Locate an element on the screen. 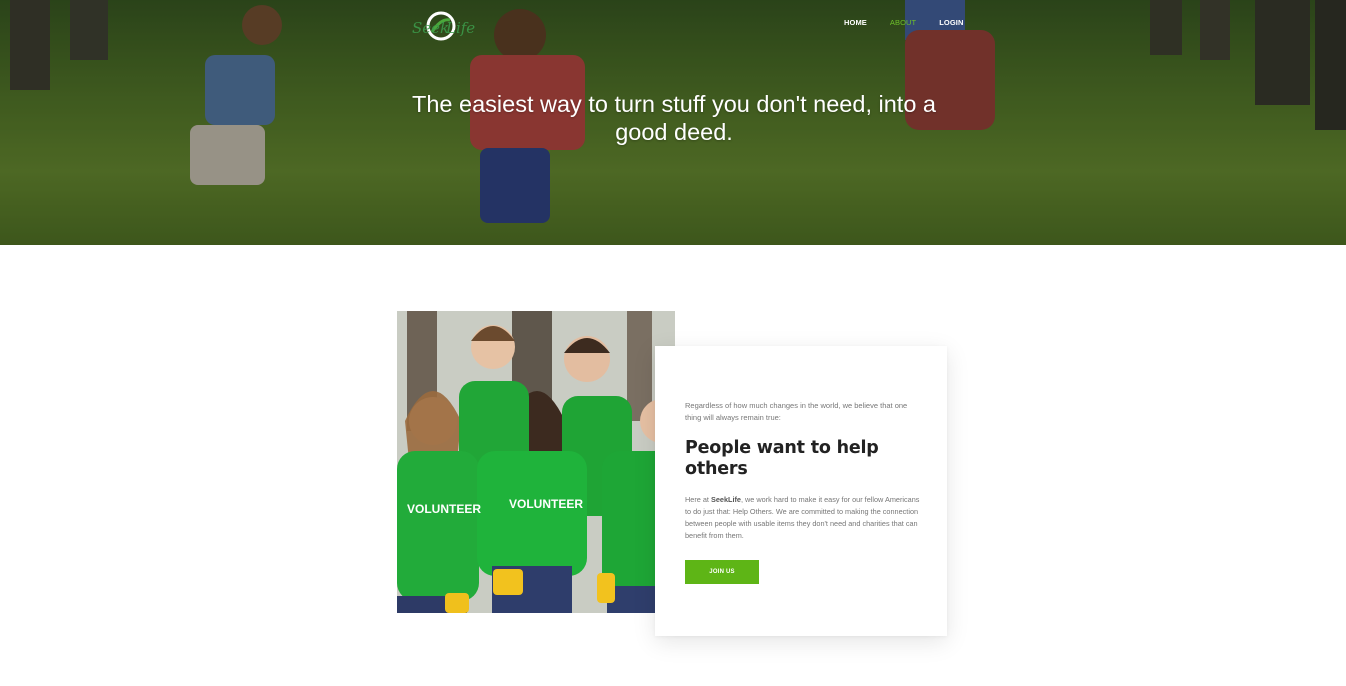 The image size is (1346, 686). about-brand-name: SeekLife is located at coordinates (725, 499).